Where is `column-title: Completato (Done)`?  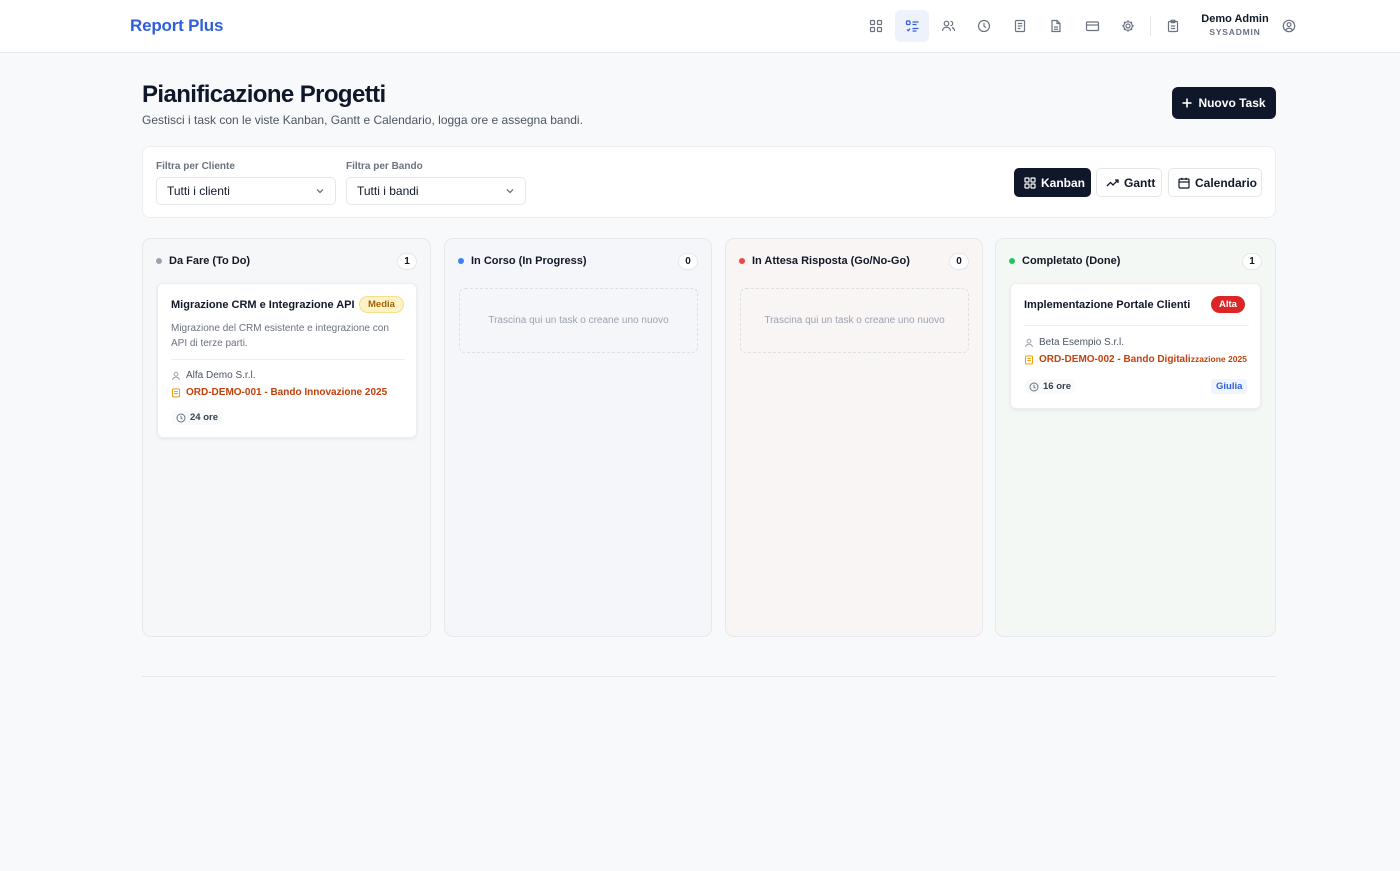
column-title: Completato (Done) is located at coordinates (1071, 261).